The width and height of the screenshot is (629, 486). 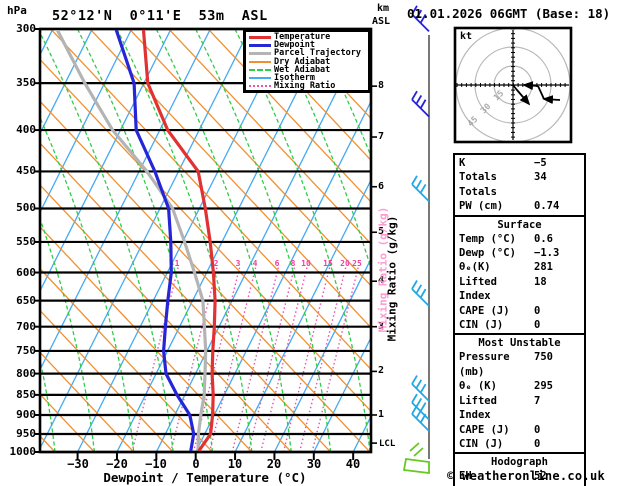 I want to click on stats-value: 0.6, so click(x=543, y=238).